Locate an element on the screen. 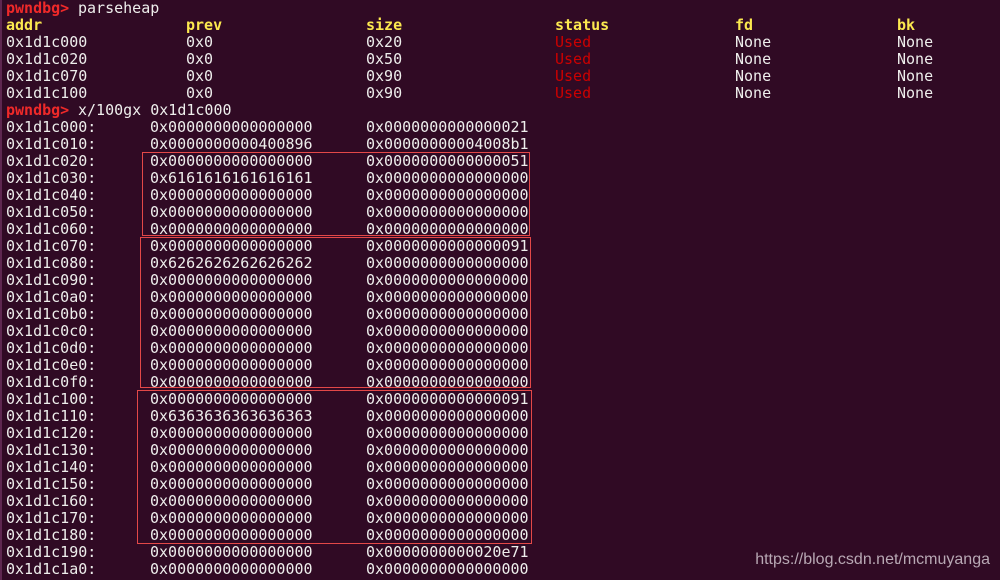 The height and width of the screenshot is (580, 1000). prompt-line-examine: pwndbg> x/100gx 0x1d1c000 is located at coordinates (500, 110).